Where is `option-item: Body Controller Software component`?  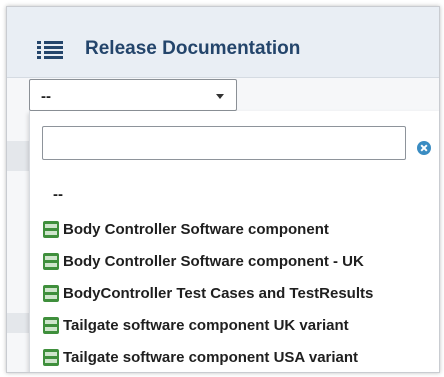
option-item: Body Controller Software component is located at coordinates (234, 230).